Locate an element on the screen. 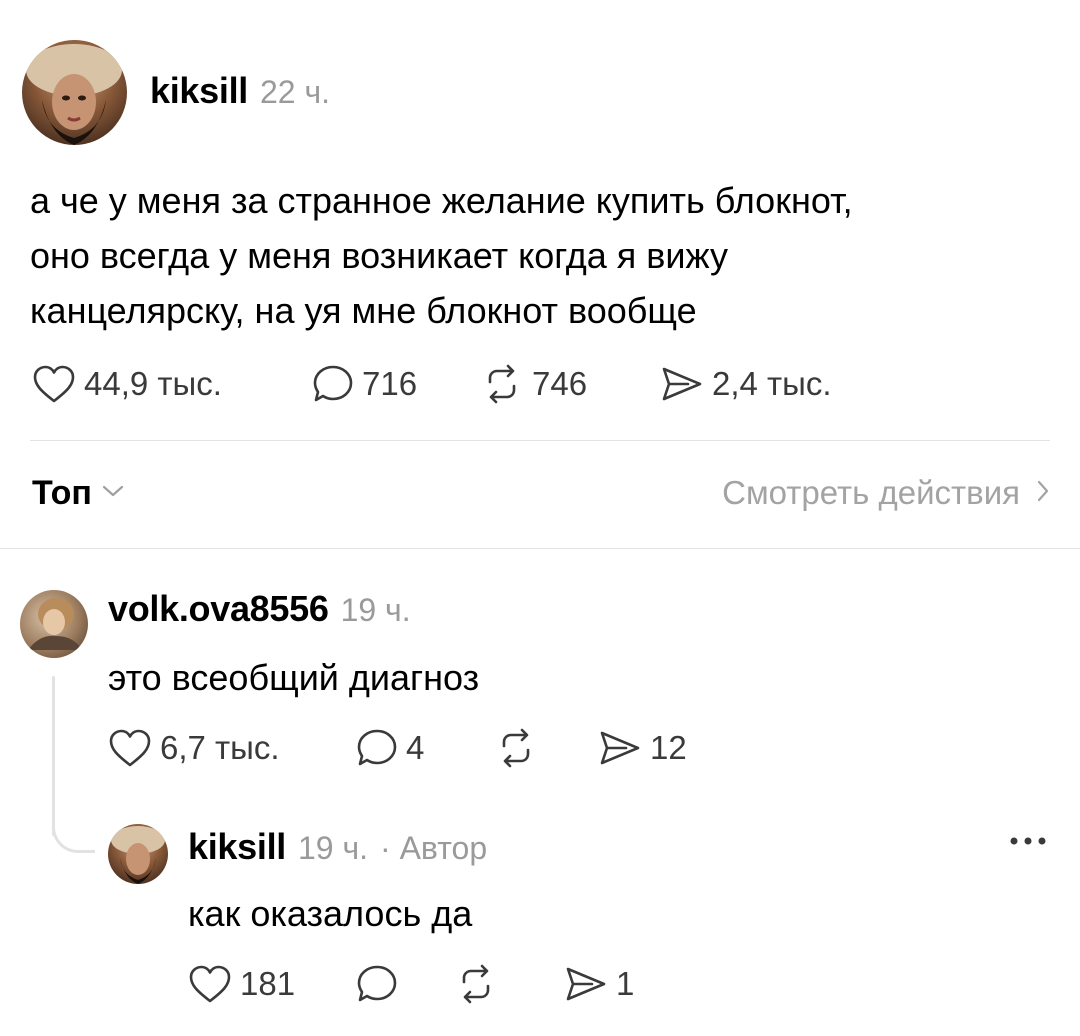 This screenshot has height=1036, width=1080. author-avatar is located at coordinates (74, 92).